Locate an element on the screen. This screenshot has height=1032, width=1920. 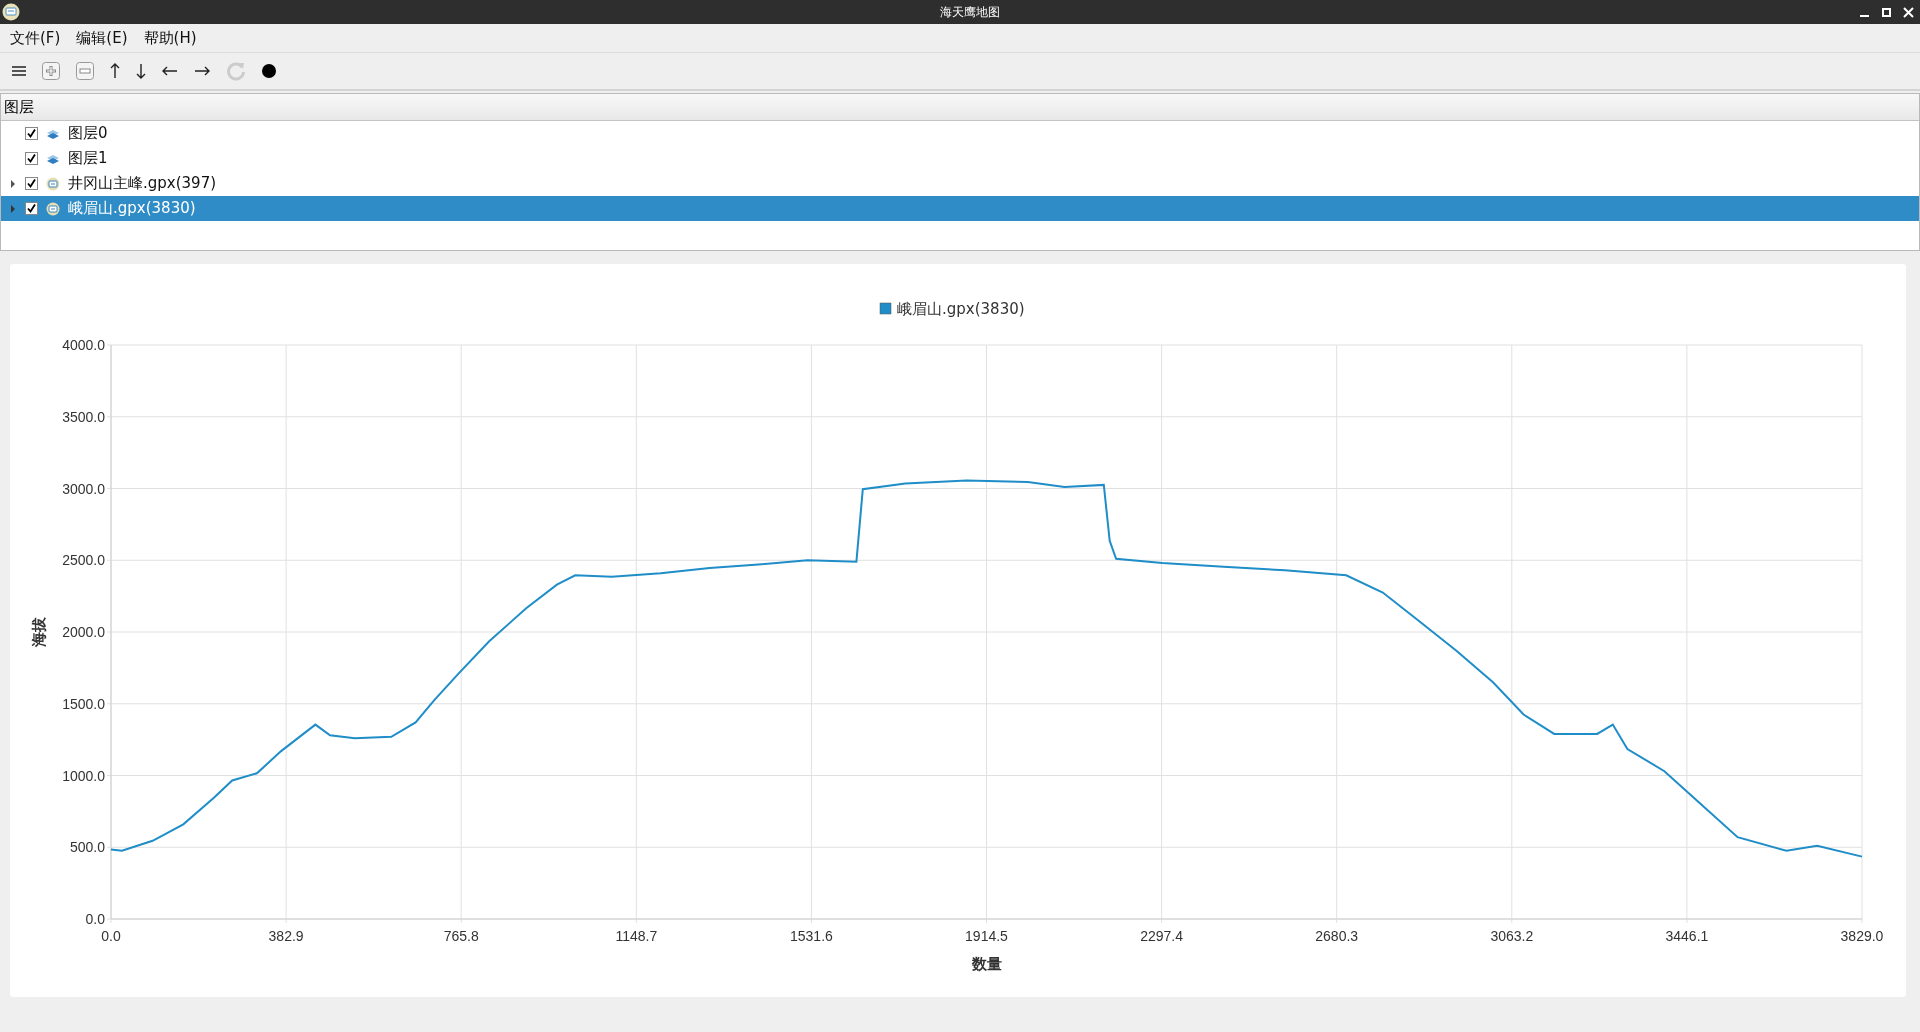
tree-item: 峨眉山.gpx(3830) is located at coordinates (960, 208).